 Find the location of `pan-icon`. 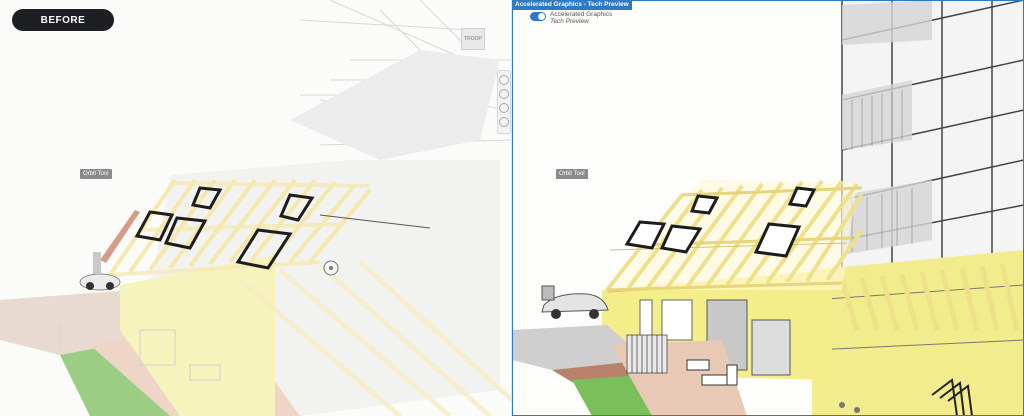

pan-icon is located at coordinates (504, 94).